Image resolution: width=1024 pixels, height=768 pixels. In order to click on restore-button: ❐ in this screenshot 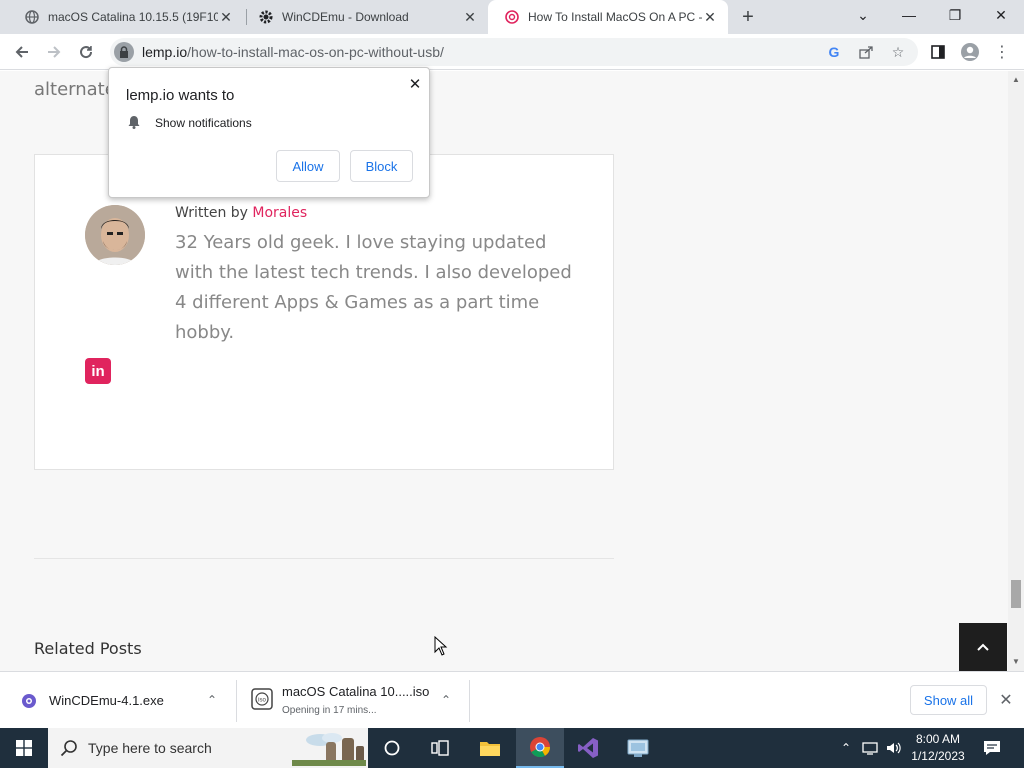, I will do `click(955, 15)`.